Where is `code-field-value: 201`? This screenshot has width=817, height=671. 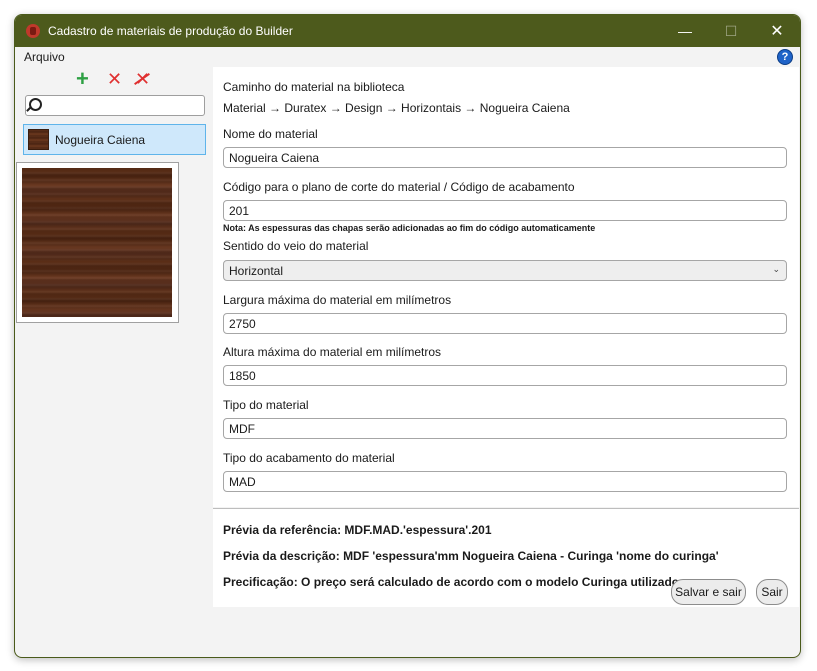
code-field-value: 201 is located at coordinates (239, 211).